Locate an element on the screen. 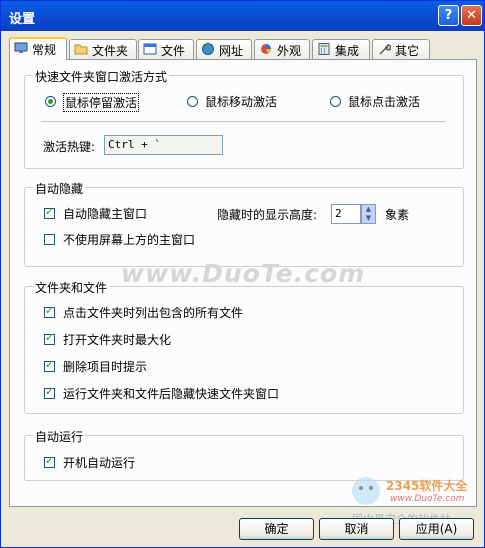  group-label: 文件夹和文件 is located at coordinates (71, 287).